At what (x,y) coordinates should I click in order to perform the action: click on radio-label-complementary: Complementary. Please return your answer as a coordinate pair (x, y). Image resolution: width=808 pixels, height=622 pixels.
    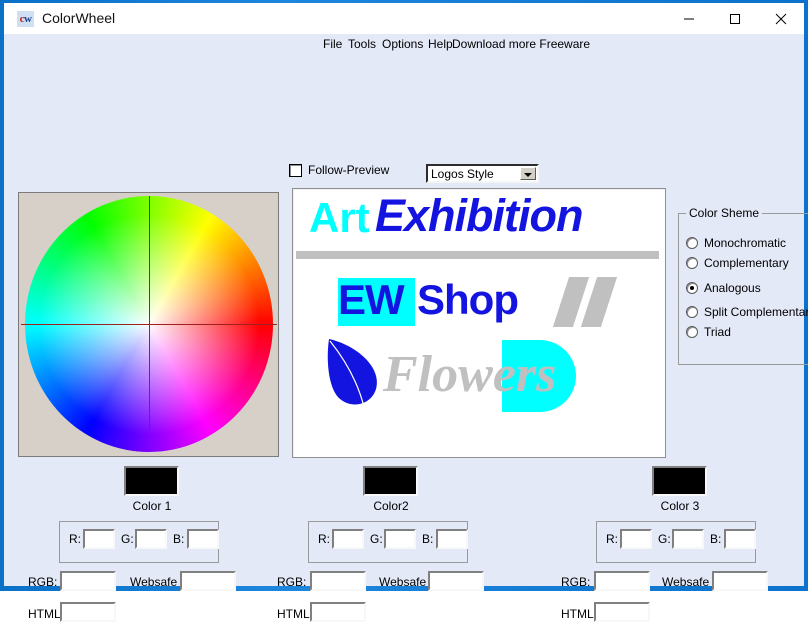
    Looking at the image, I should click on (746, 263).